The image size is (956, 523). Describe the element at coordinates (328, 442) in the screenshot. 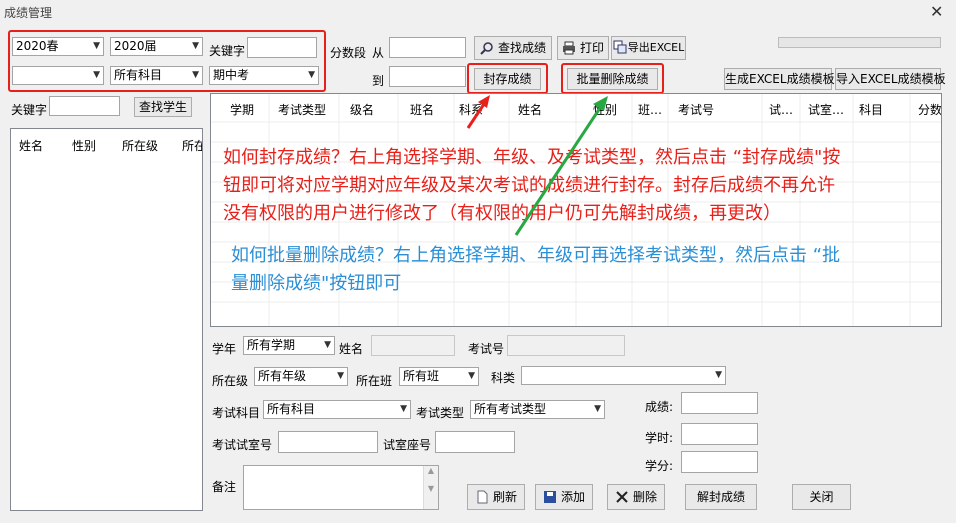

I see `form-room-input` at that location.